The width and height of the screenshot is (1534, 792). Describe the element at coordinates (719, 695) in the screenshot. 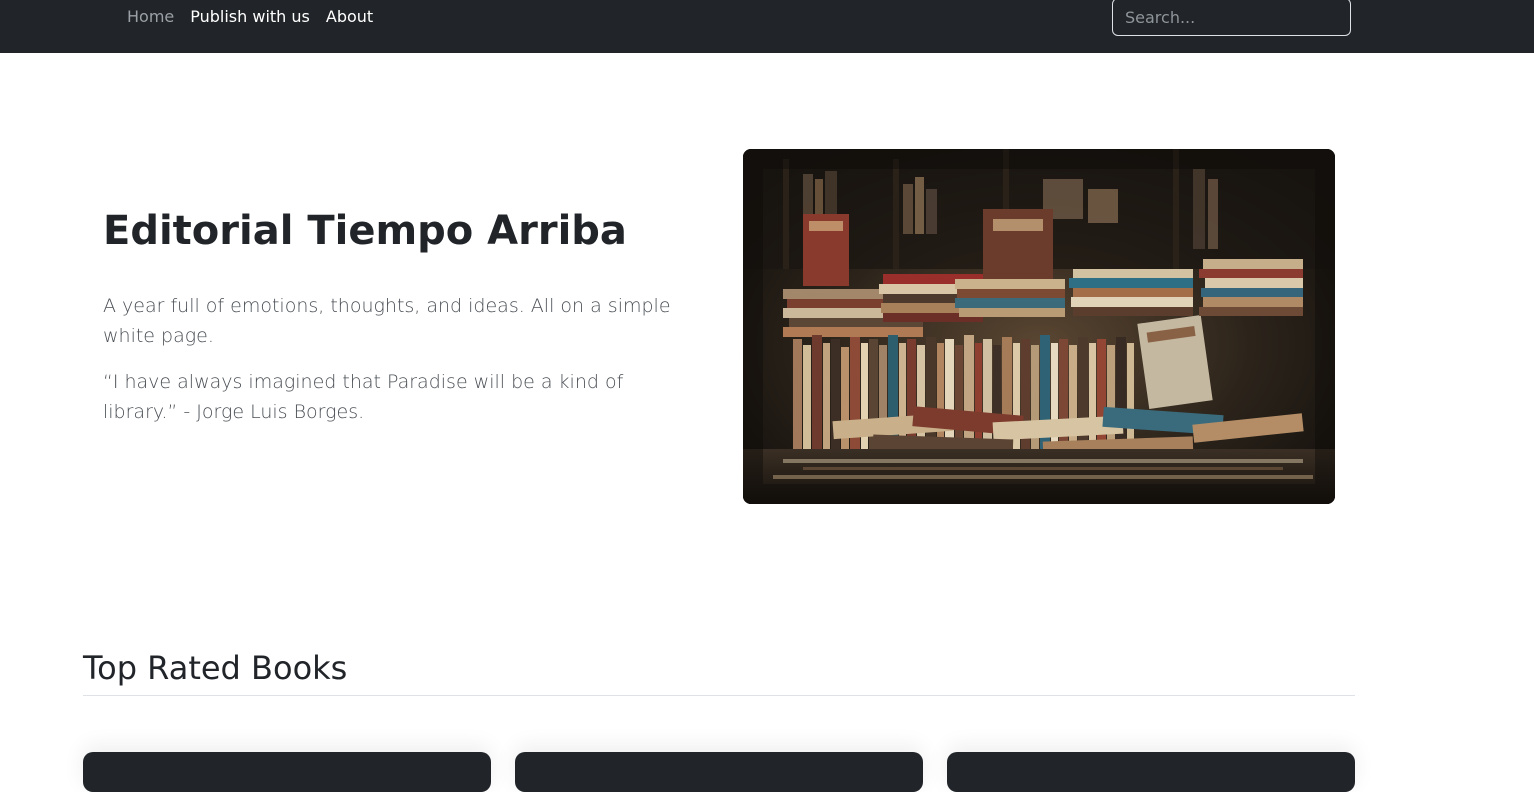

I see `section-divider` at that location.